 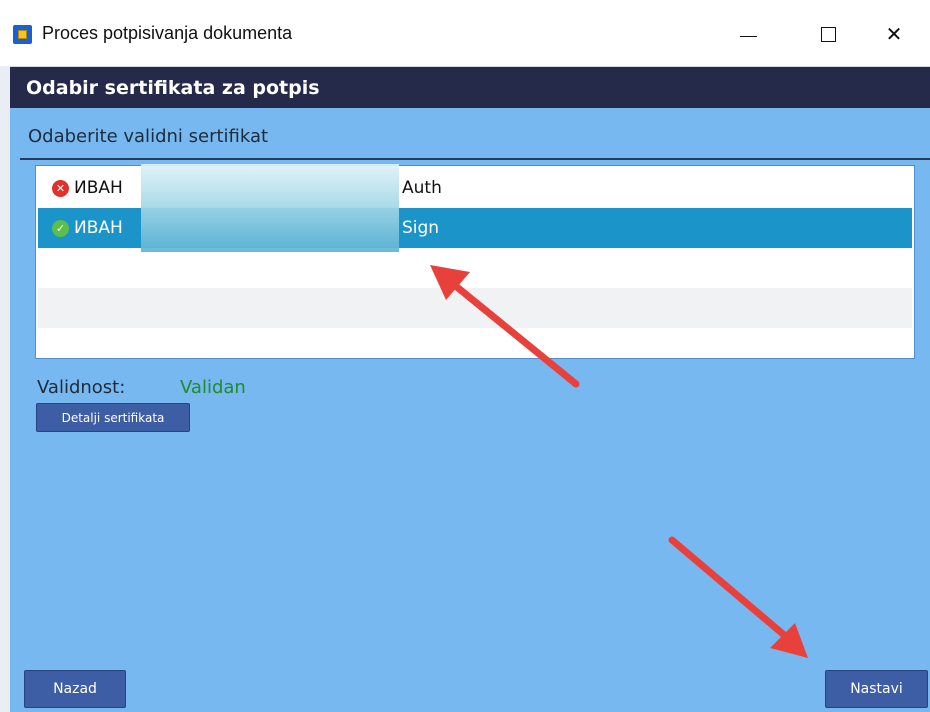 I want to click on annotation-arrow-to-sign-row, so click(x=505, y=326).